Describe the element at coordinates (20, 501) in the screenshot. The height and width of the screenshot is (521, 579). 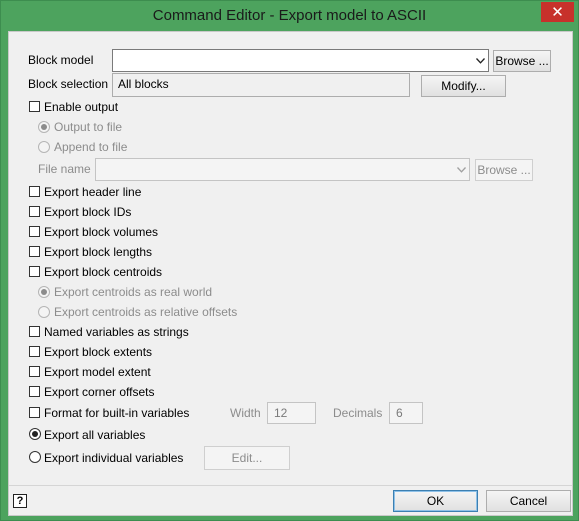
I see `help-icon: ?` at that location.